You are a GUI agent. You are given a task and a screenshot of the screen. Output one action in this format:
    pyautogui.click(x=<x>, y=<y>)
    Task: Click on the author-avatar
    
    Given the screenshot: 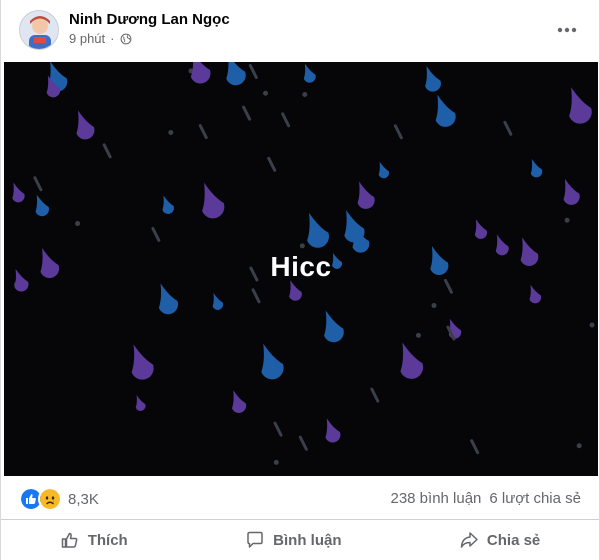 What is the action you would take?
    pyautogui.click(x=39, y=30)
    